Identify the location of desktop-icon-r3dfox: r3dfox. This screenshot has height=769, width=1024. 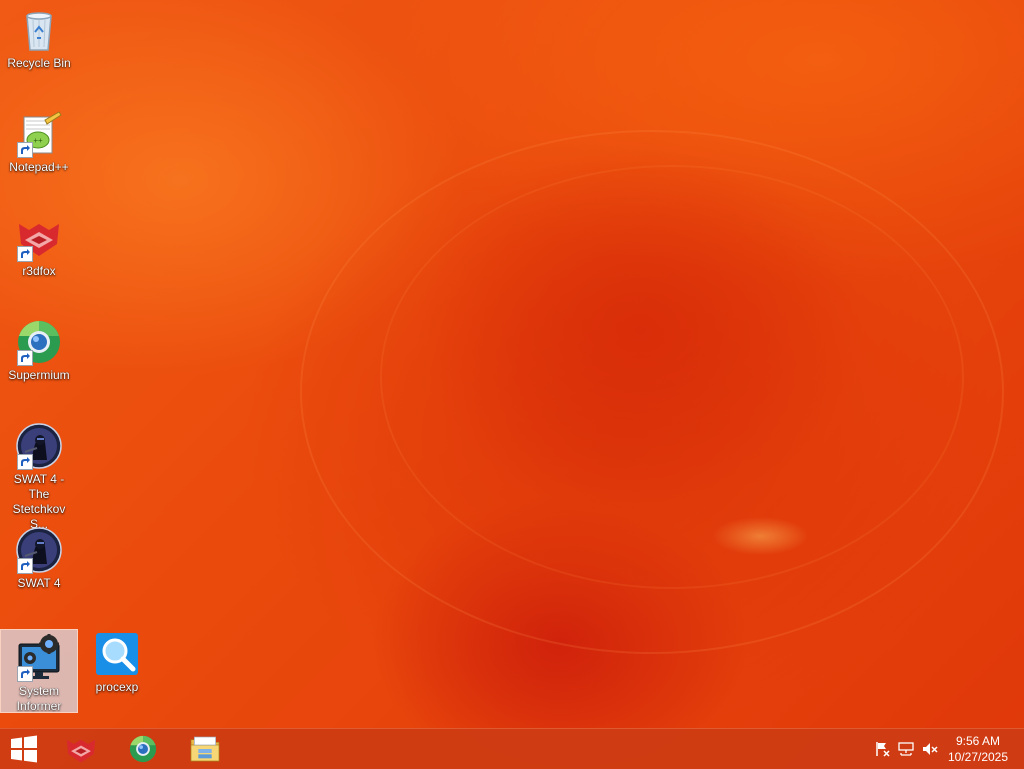
(39, 244).